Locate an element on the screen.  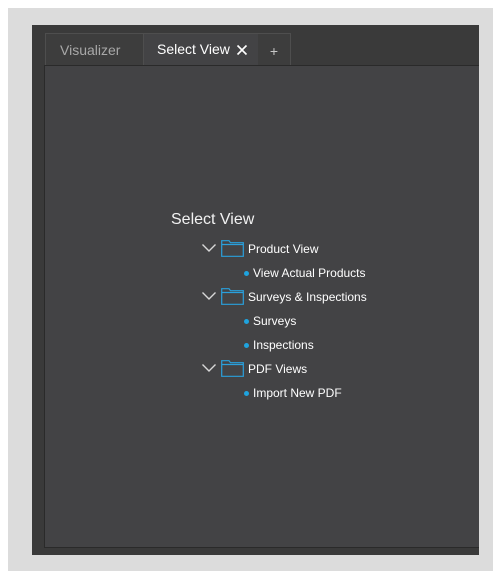
tree-item-label: Import New PDF is located at coordinates (297, 393).